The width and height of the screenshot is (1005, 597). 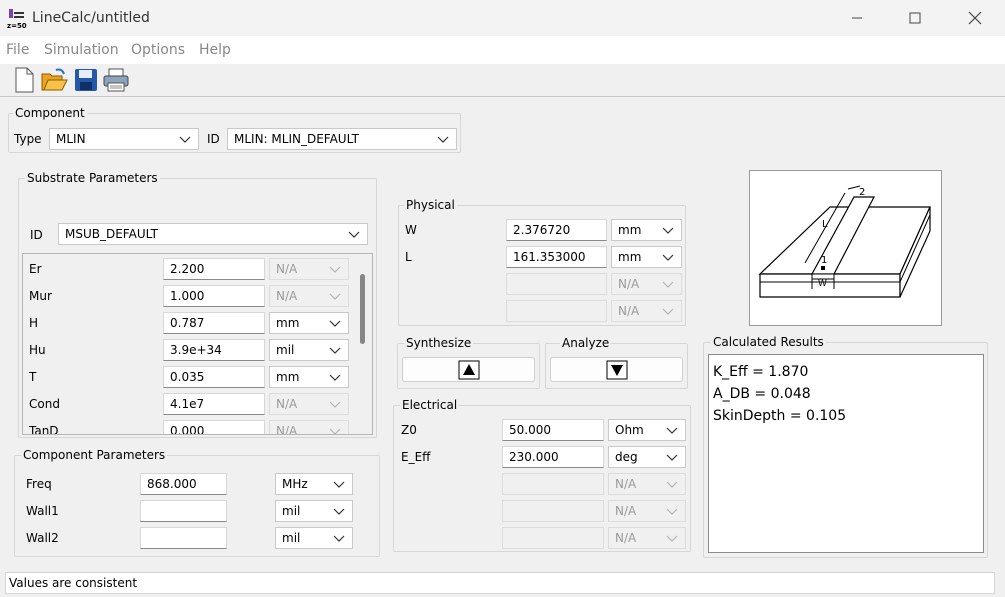 What do you see at coordinates (411, 230) in the screenshot?
I see `physical-param-label: W` at bounding box center [411, 230].